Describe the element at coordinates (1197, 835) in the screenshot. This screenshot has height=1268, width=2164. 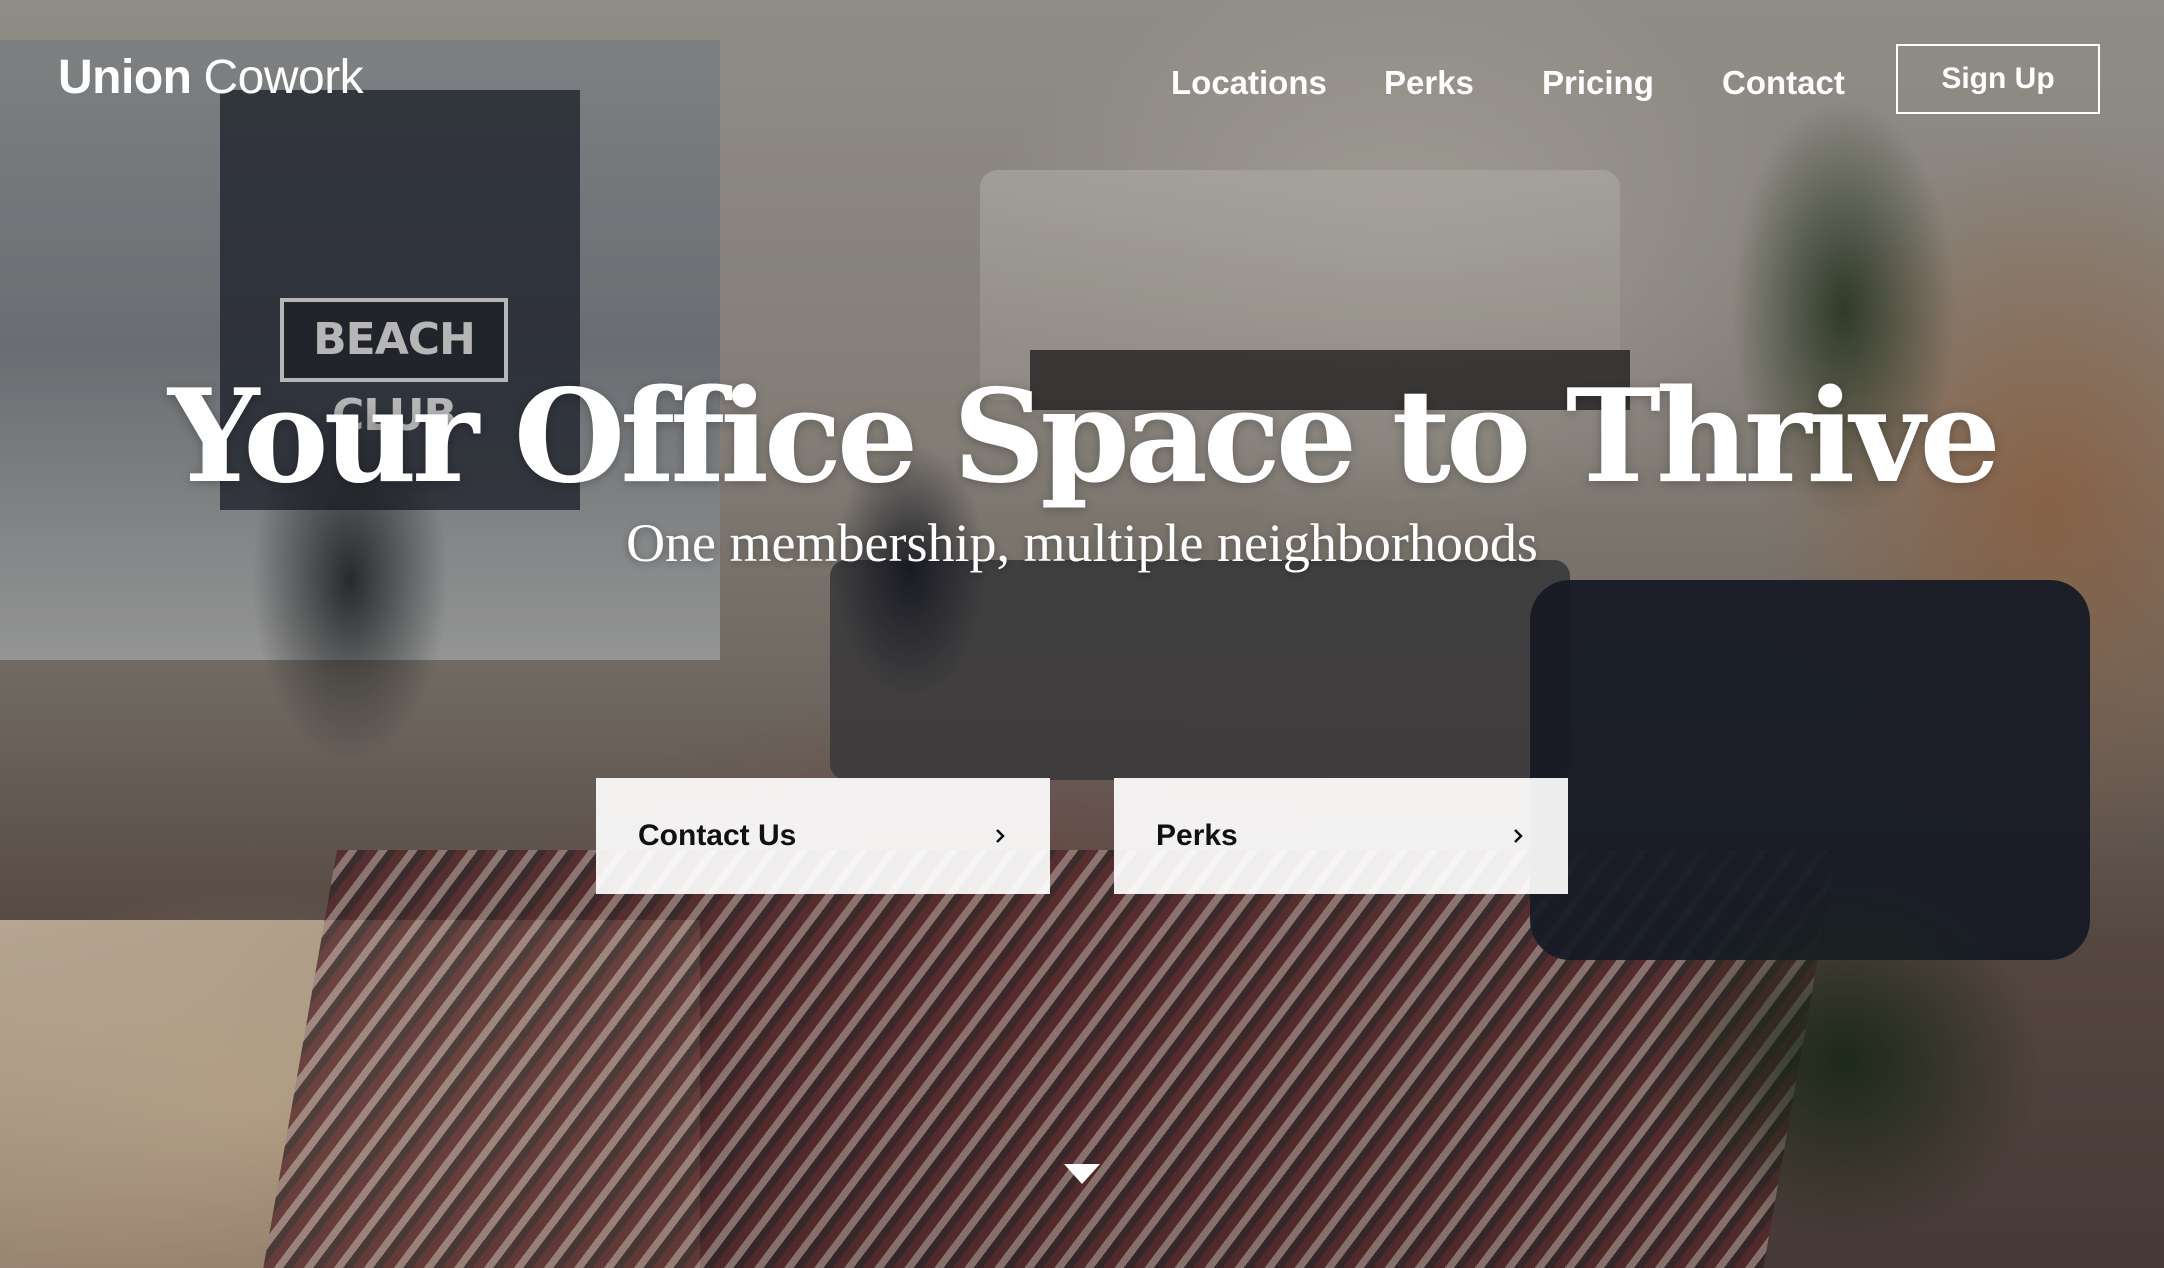
I see `perks-label: Perks` at that location.